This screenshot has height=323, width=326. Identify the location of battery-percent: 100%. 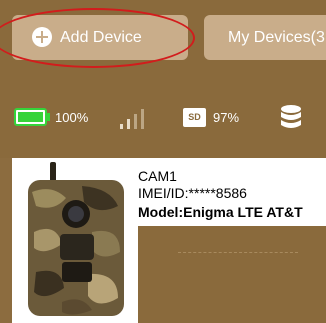
(72, 117).